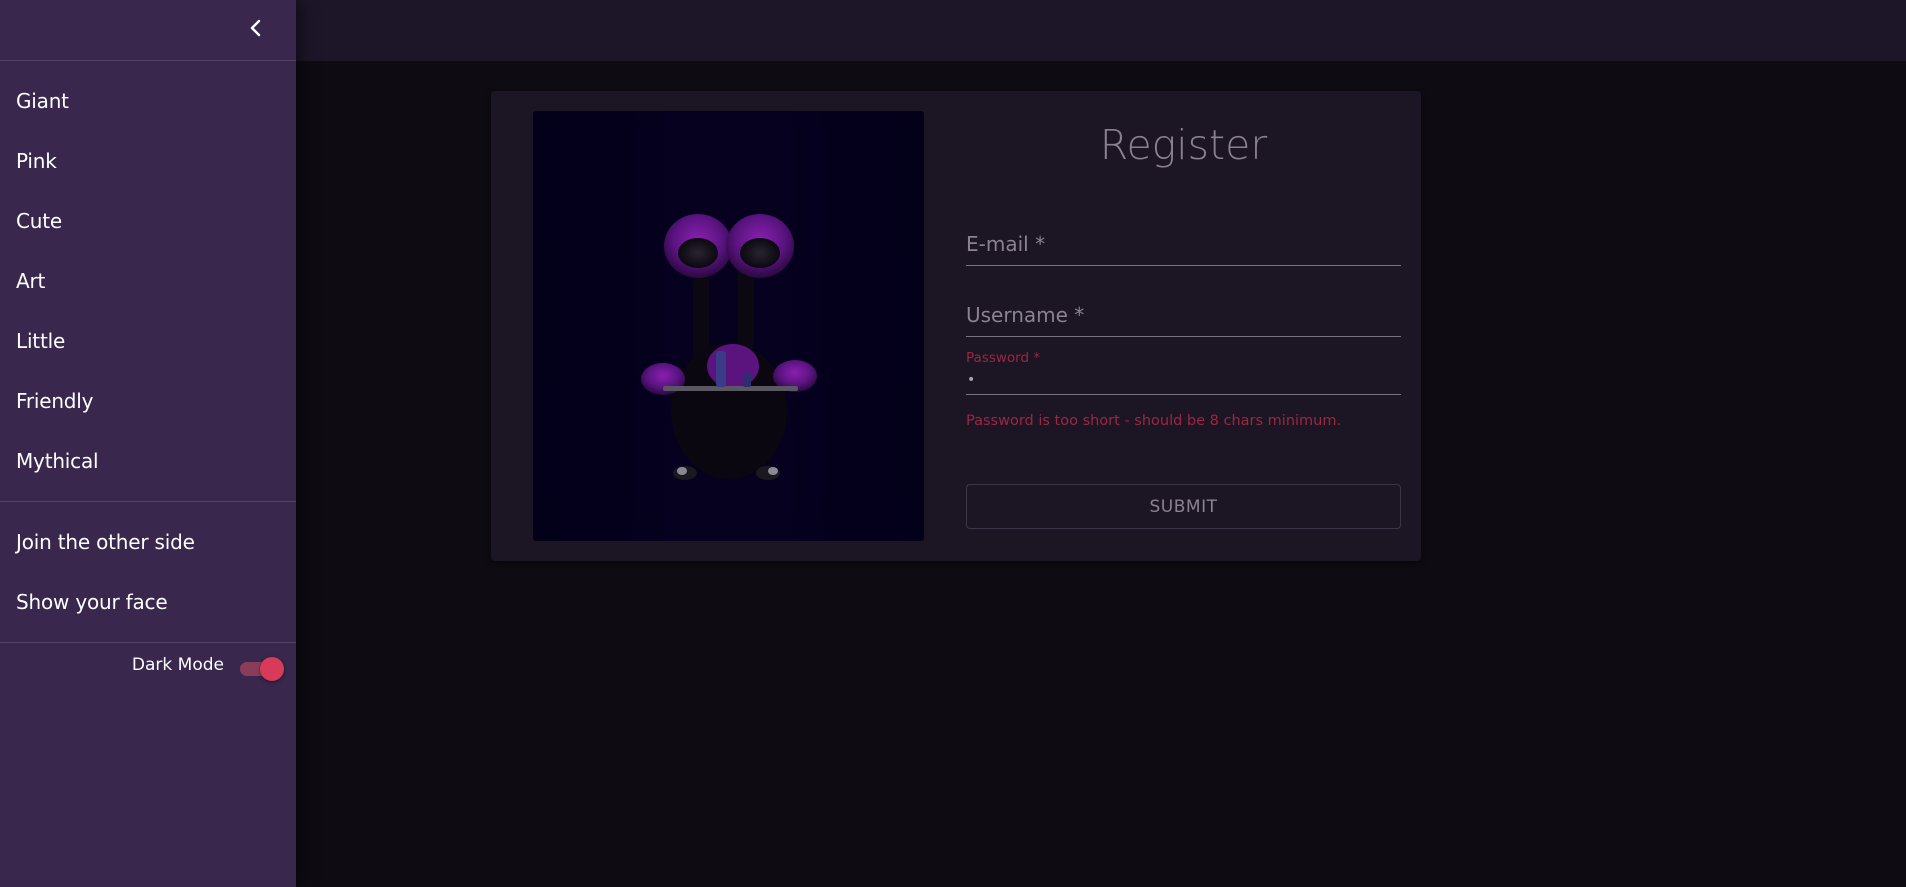  I want to click on dark-mode-row: Dark Mode, so click(148, 668).